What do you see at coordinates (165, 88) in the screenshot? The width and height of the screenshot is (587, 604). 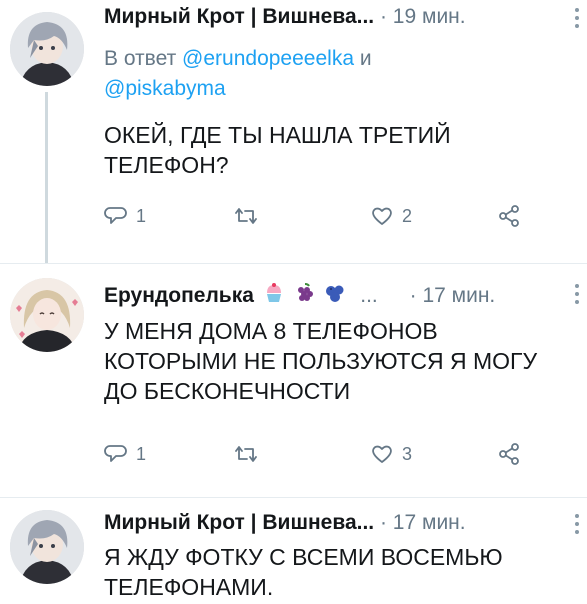 I see `mention-link: @piskabyma` at bounding box center [165, 88].